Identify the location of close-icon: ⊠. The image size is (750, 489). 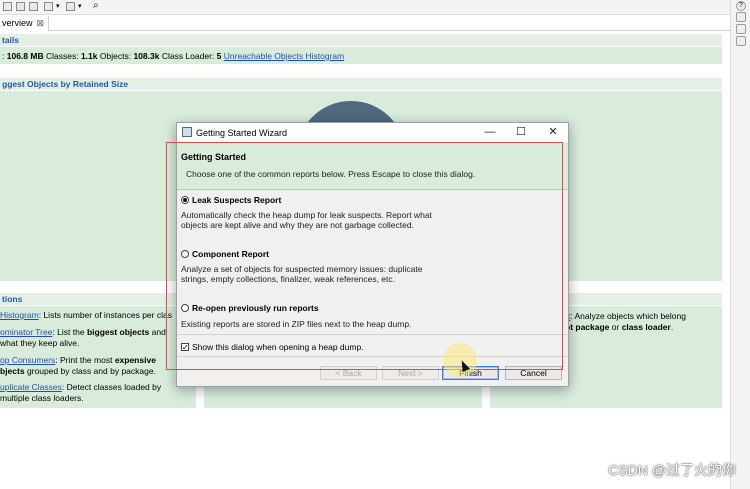
(41, 23).